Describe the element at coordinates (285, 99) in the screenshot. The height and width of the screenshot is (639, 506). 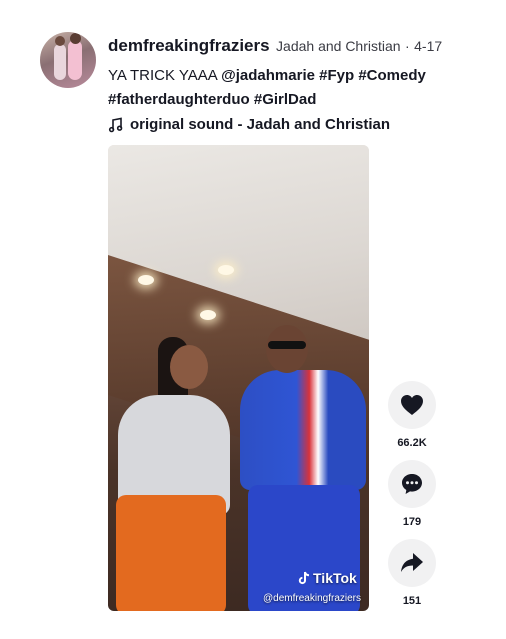
I see `hashtag-link: #GirlDad` at that location.